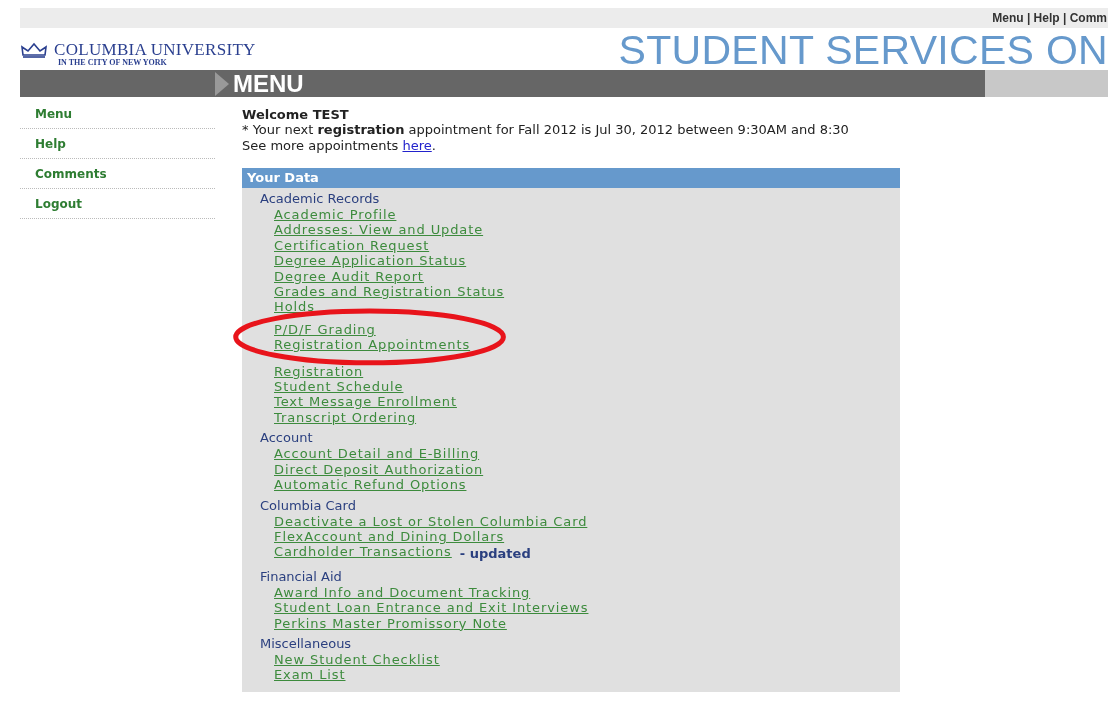 The height and width of the screenshot is (707, 1117). What do you see at coordinates (339, 146) in the screenshot?
I see `more-appointments-text: See more appointments here.` at bounding box center [339, 146].